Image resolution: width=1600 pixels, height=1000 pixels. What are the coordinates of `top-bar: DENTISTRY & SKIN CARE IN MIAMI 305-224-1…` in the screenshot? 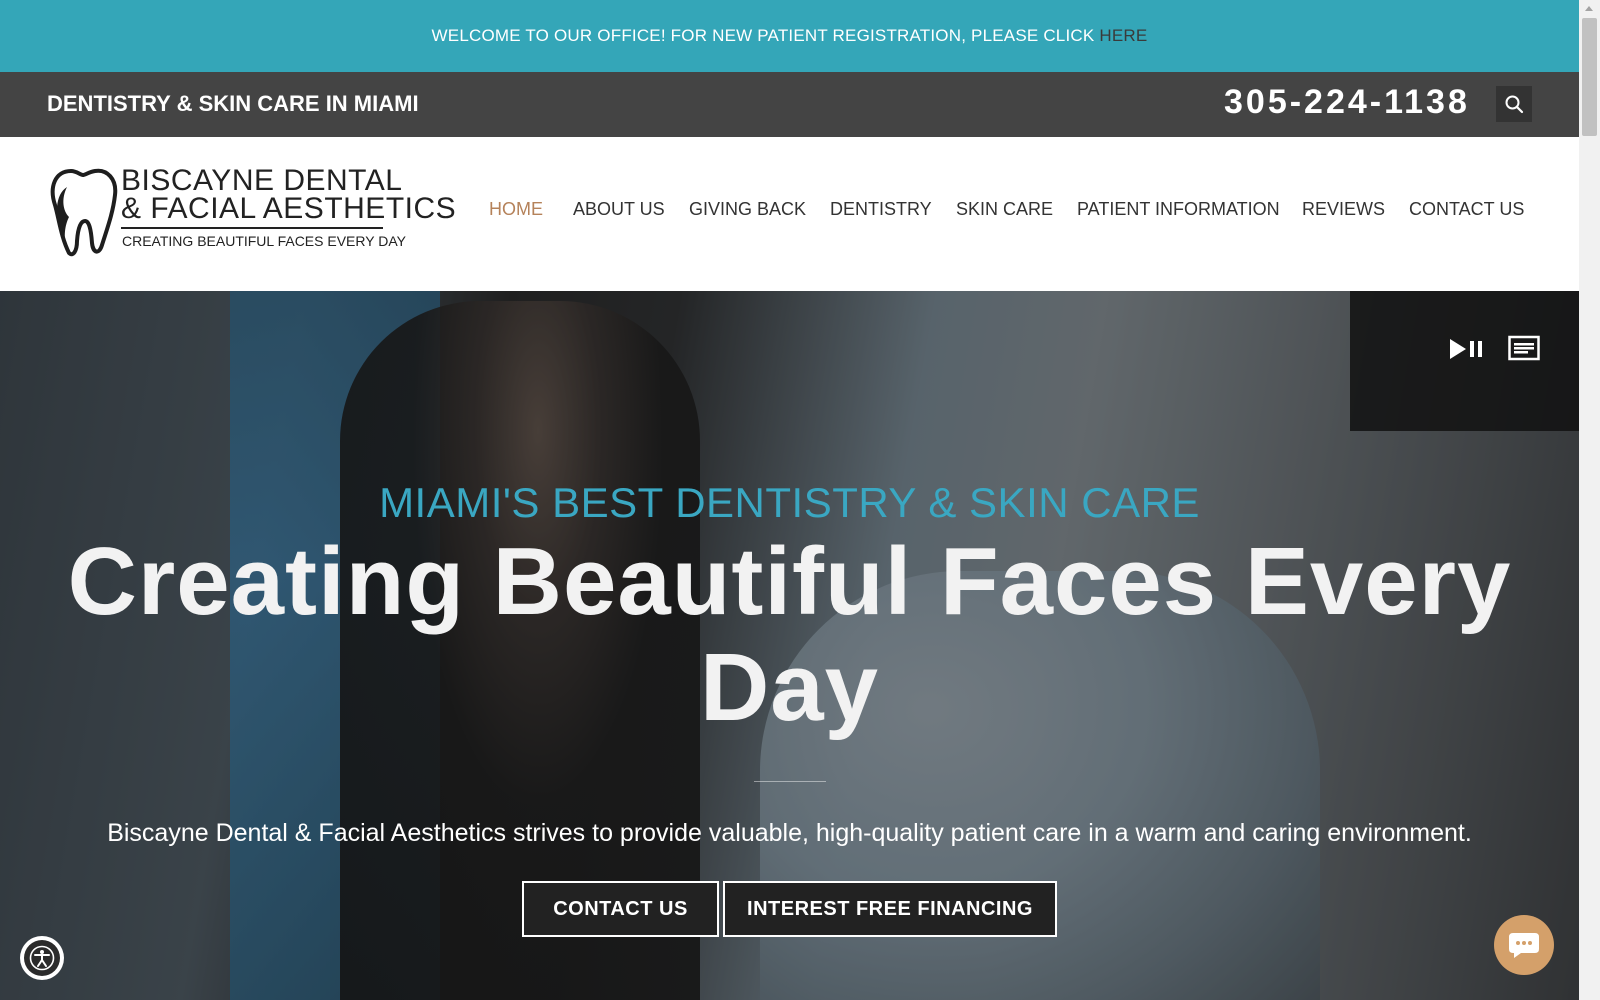 It's located at (789, 104).